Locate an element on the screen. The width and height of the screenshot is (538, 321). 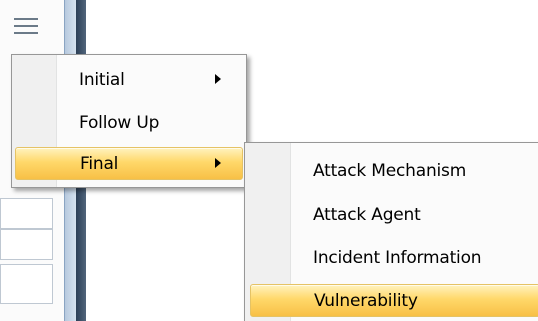
menu-item-follow-up: Follow Up is located at coordinates (129, 122).